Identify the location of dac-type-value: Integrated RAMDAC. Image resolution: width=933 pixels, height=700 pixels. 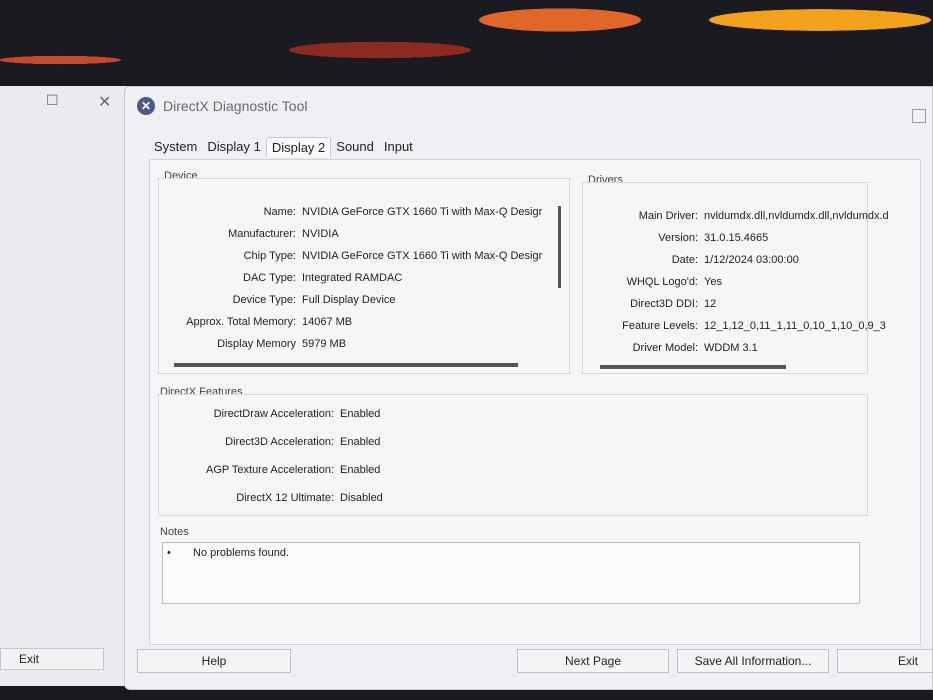
(352, 278).